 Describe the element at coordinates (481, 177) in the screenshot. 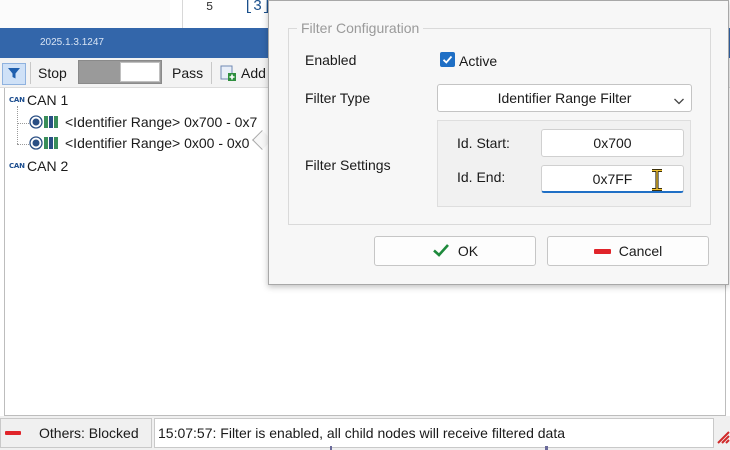

I see `id-end-label: Id. End:` at that location.